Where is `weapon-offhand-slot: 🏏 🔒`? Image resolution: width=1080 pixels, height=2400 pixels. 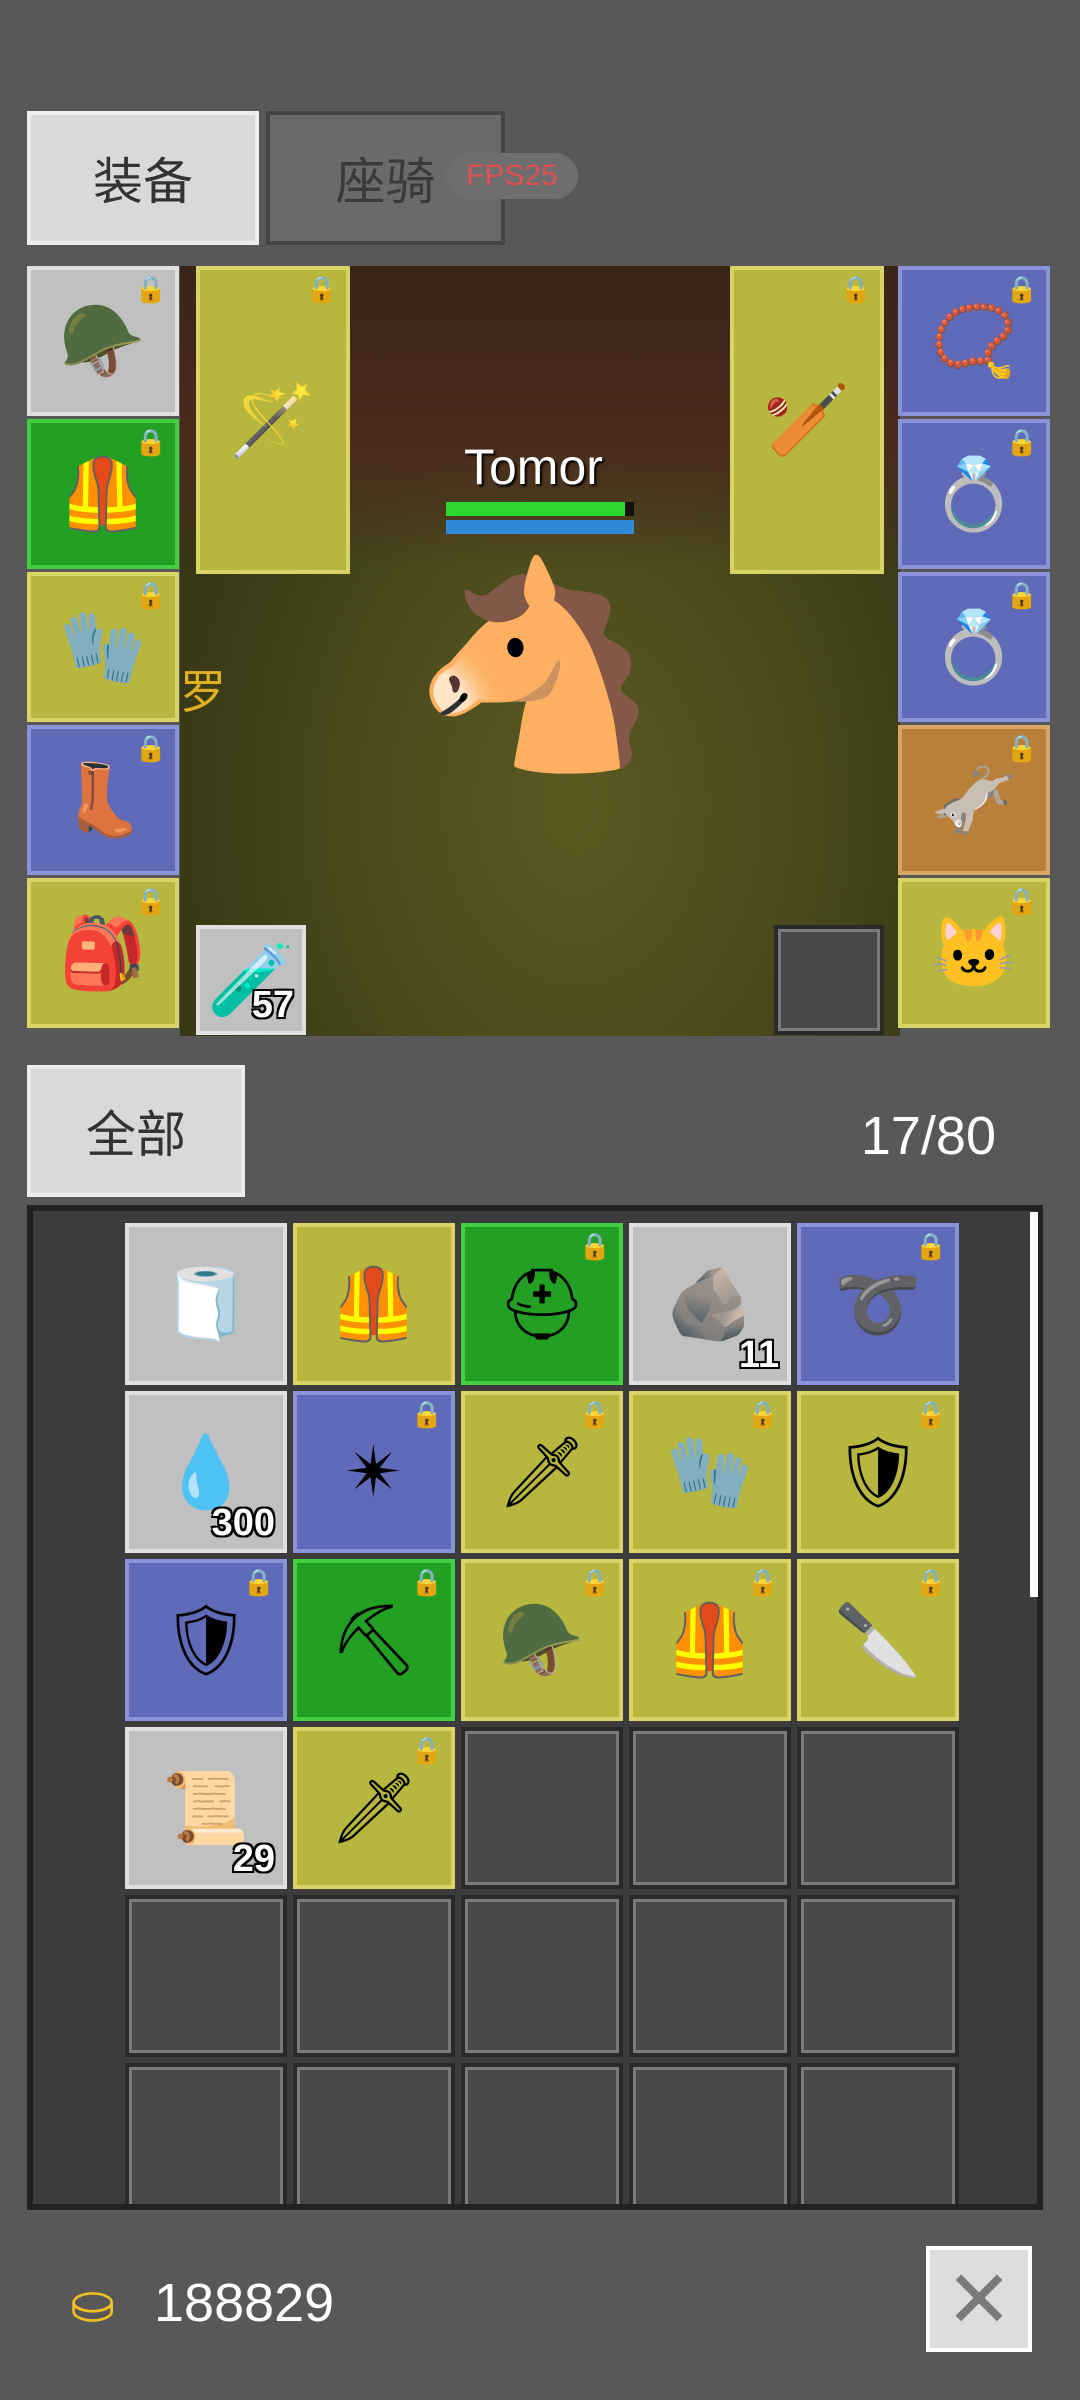 weapon-offhand-slot: 🏏 🔒 is located at coordinates (807, 420).